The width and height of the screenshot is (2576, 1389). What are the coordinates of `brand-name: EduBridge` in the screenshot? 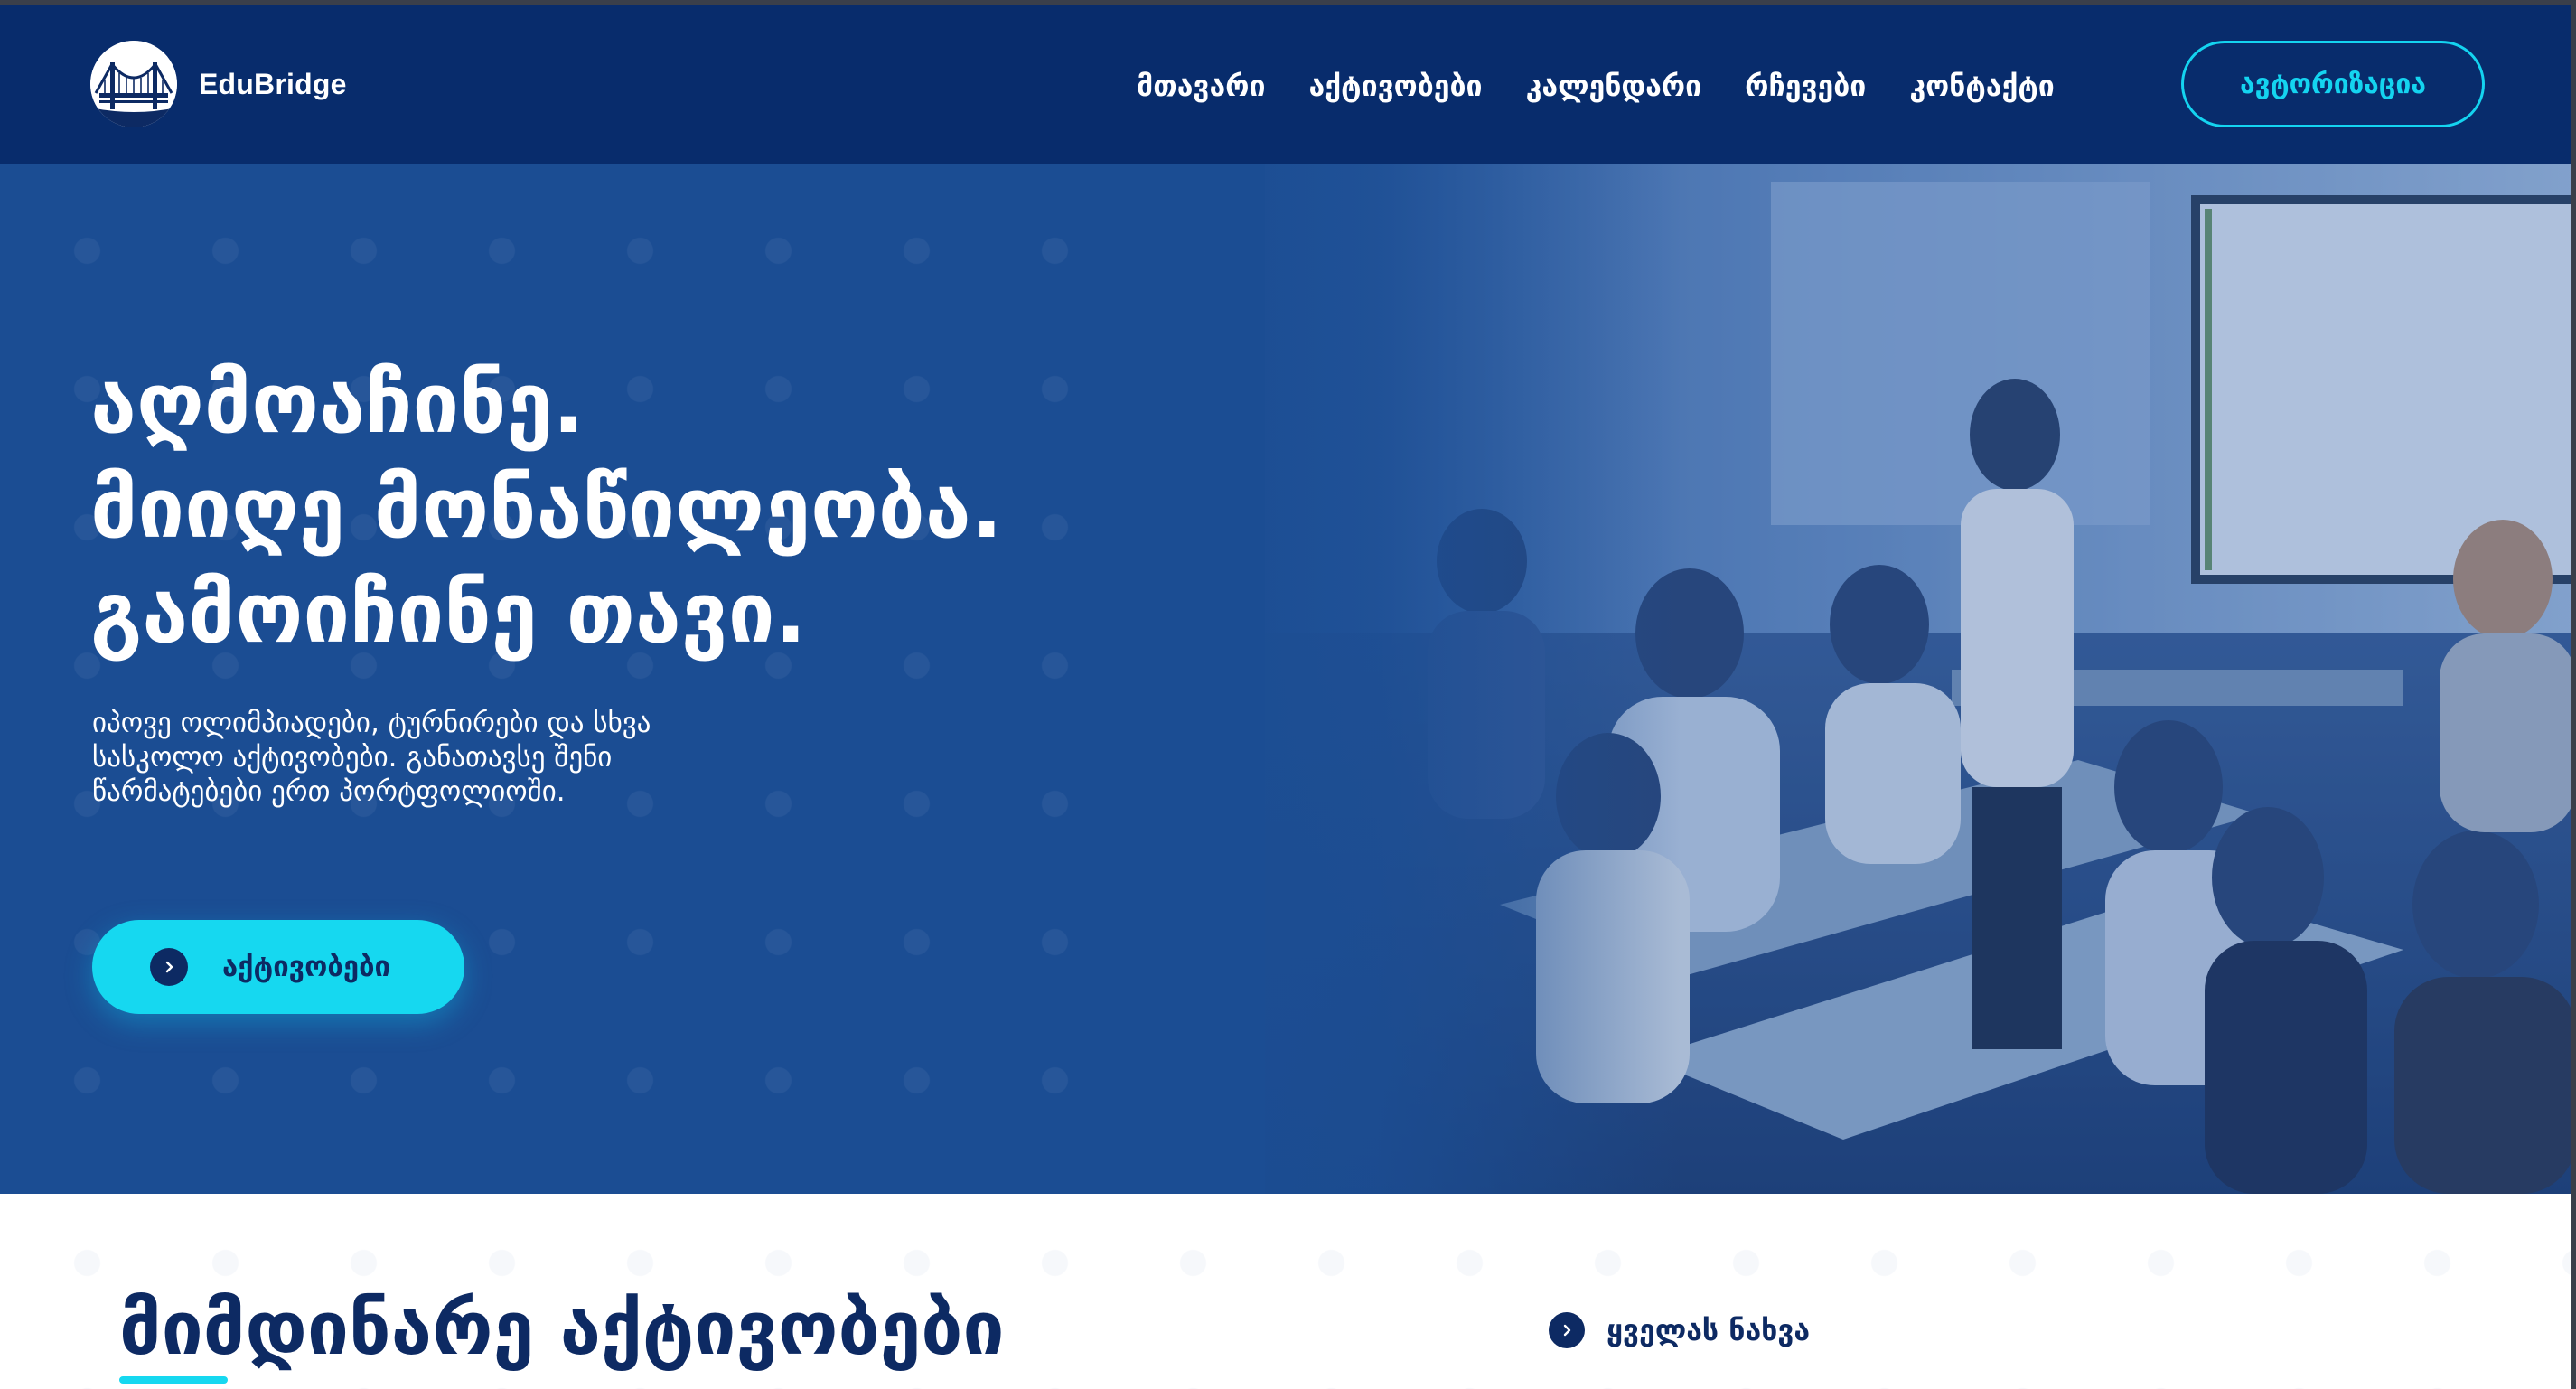 It's located at (273, 83).